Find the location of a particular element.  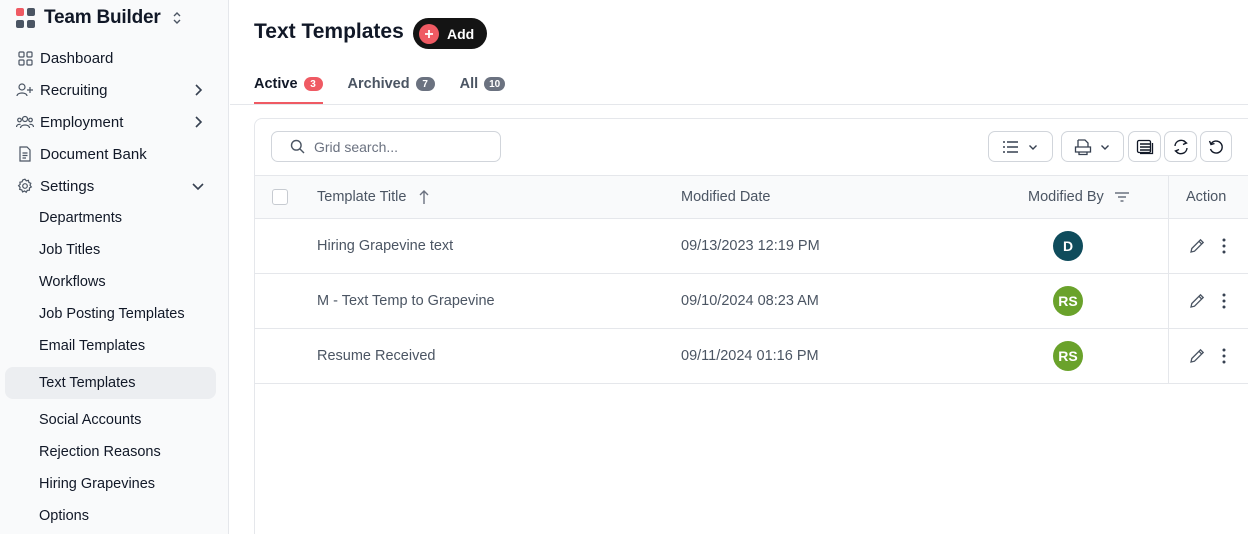

tab-label: All is located at coordinates (469, 84).